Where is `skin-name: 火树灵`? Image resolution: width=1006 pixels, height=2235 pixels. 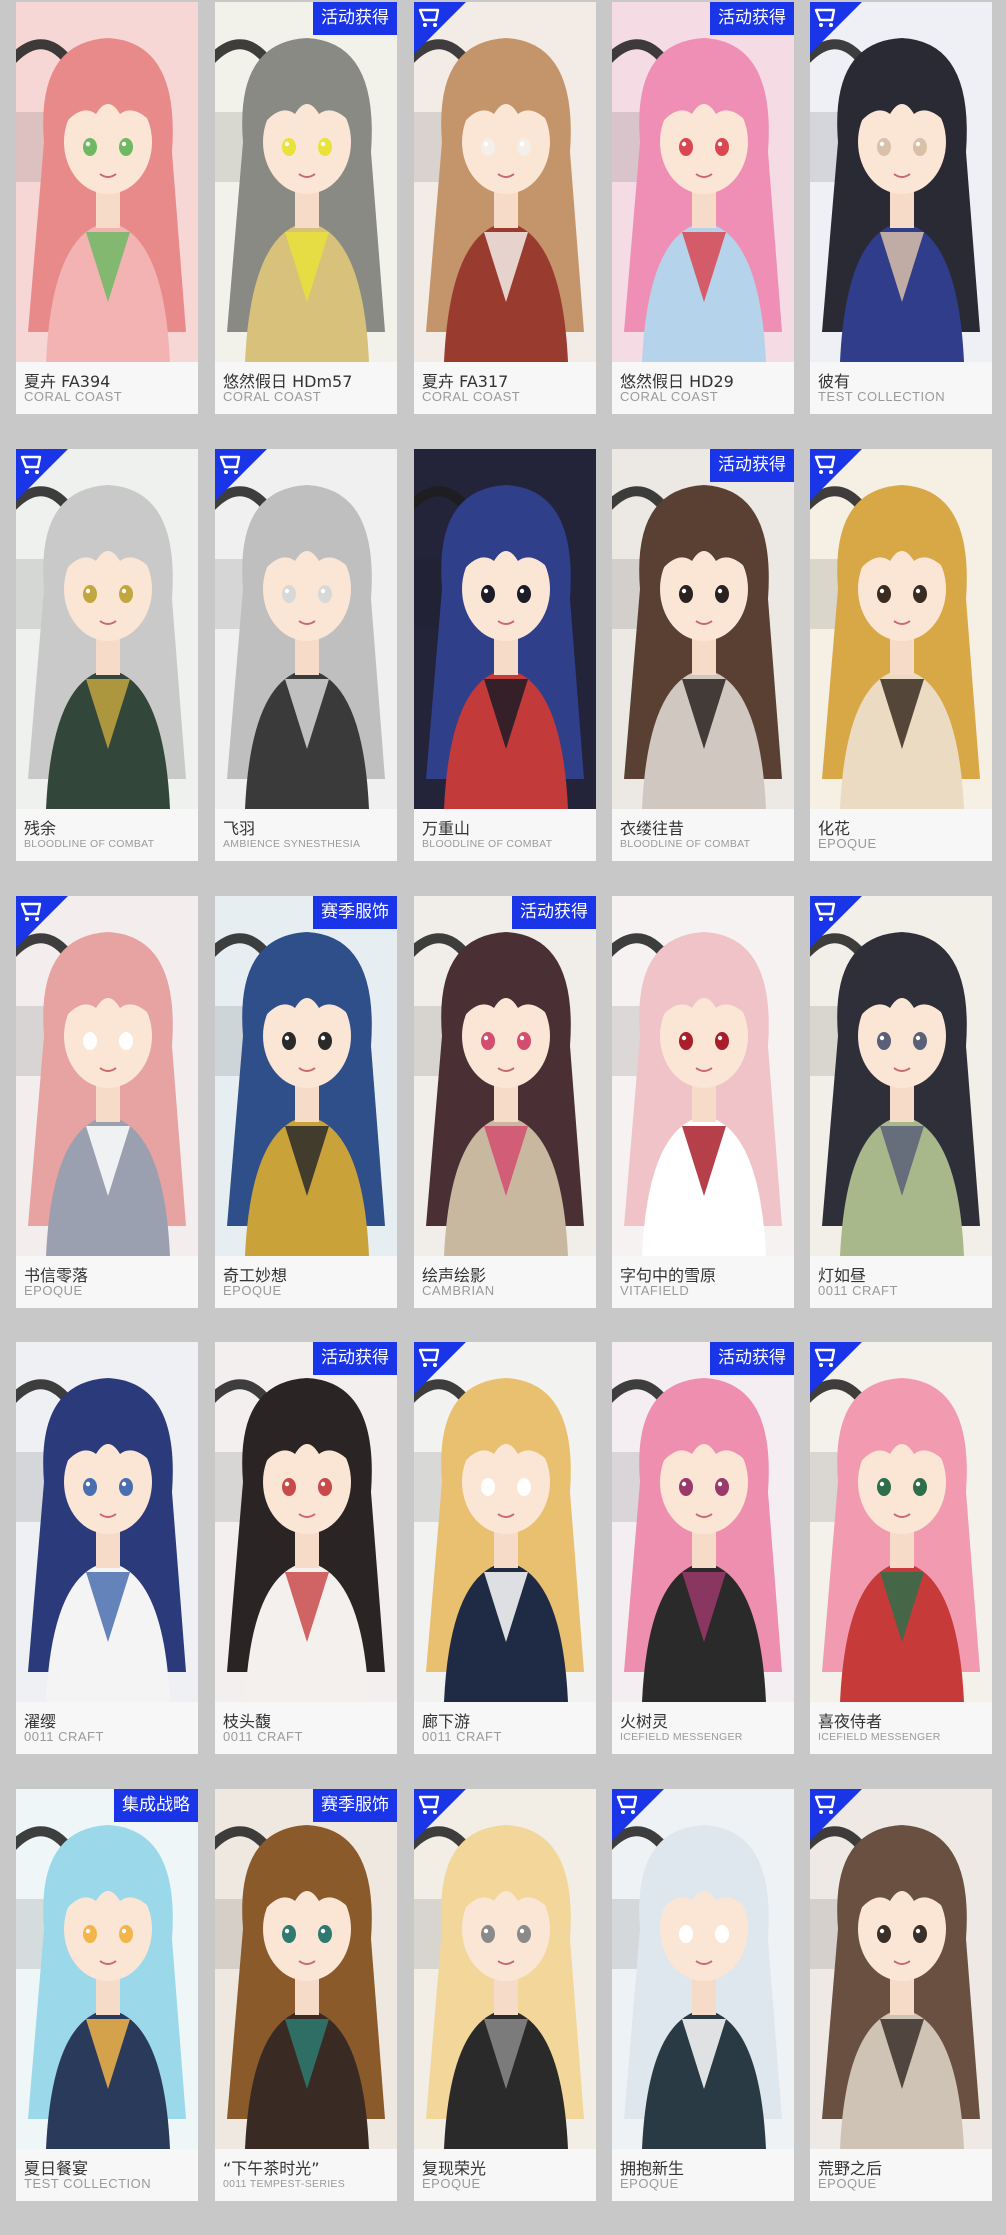
skin-name: 火树灵 is located at coordinates (644, 1721).